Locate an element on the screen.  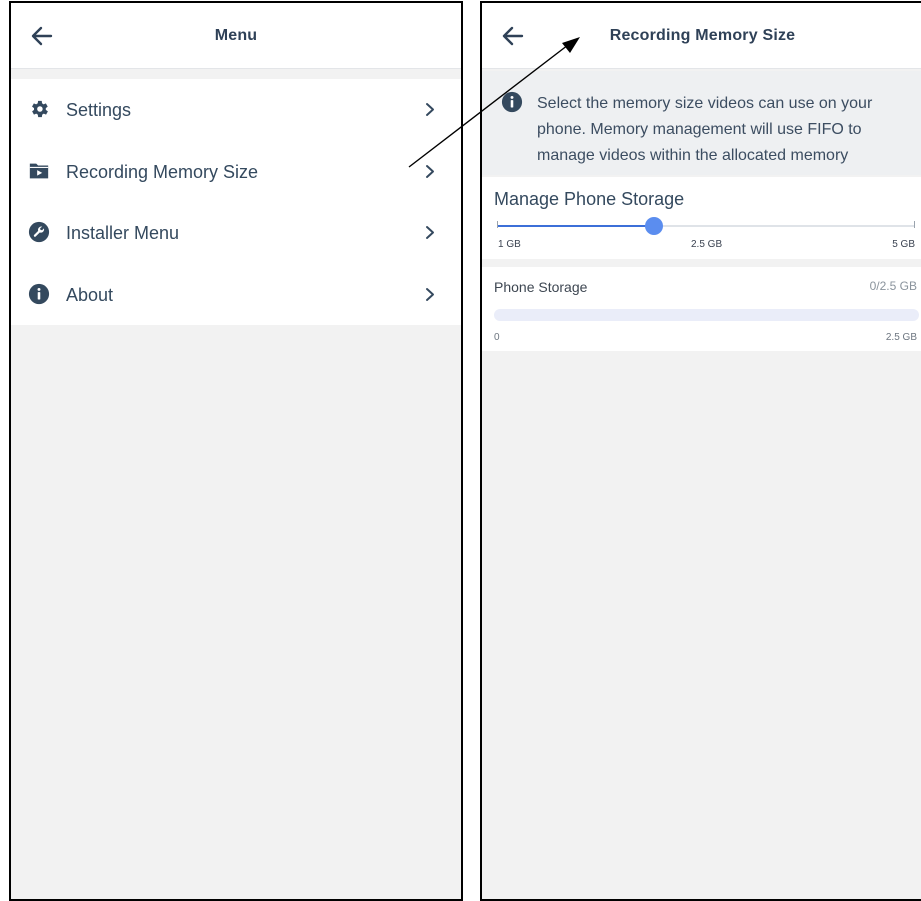
menu-item-about: About is located at coordinates (236, 295).